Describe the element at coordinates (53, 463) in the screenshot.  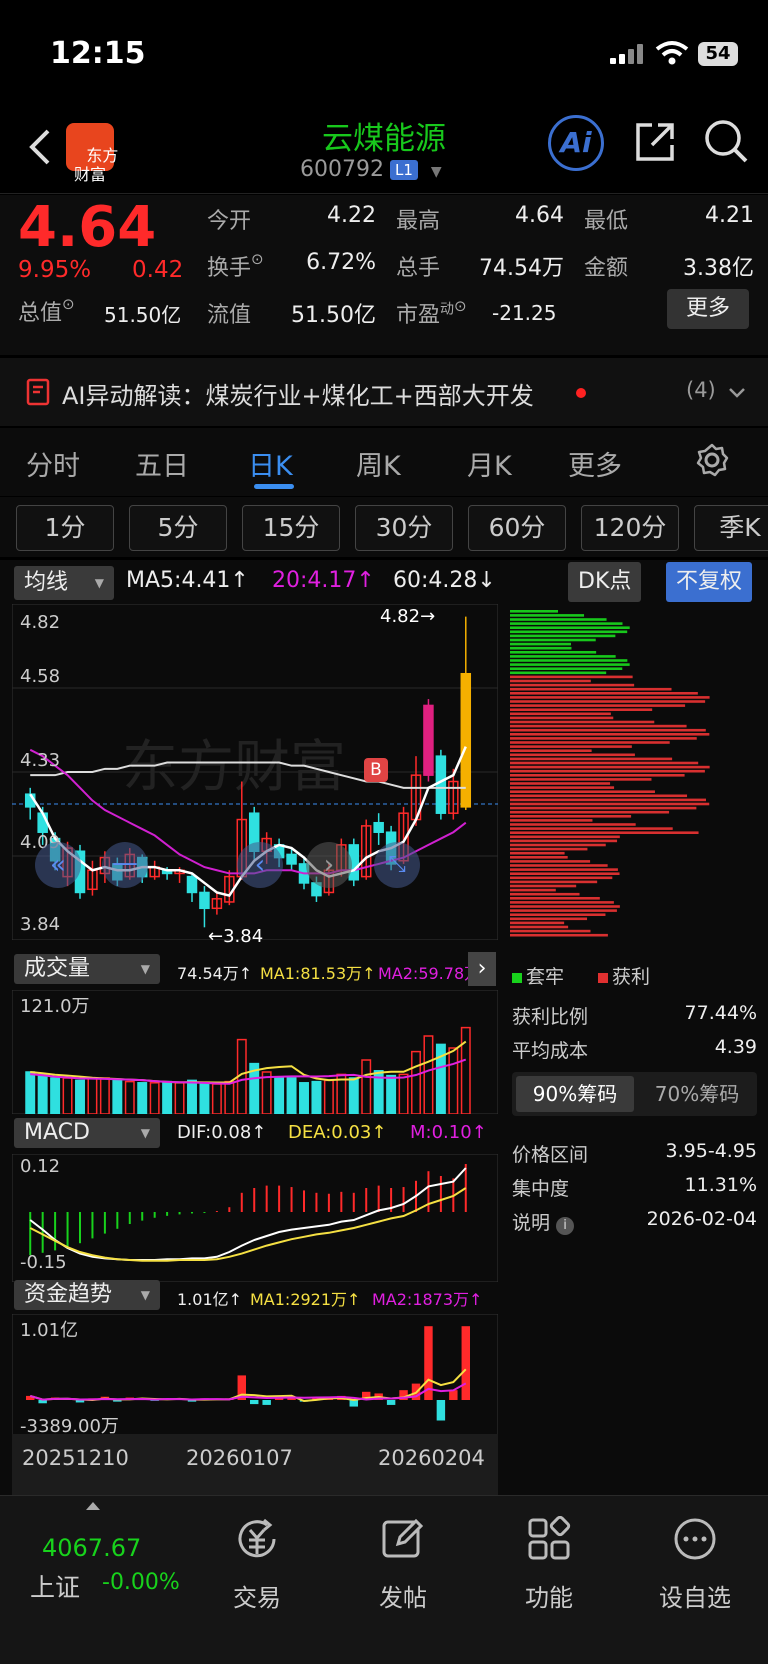
I see `tab-intraday: 分时` at that location.